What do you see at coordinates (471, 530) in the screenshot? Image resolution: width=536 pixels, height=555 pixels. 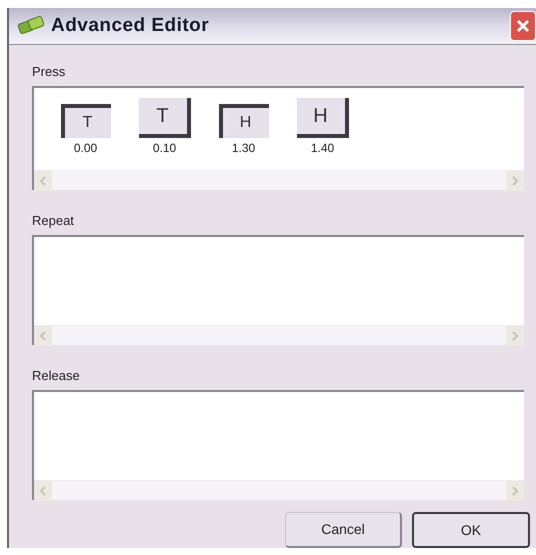 I see `dialog-button: OK` at bounding box center [471, 530].